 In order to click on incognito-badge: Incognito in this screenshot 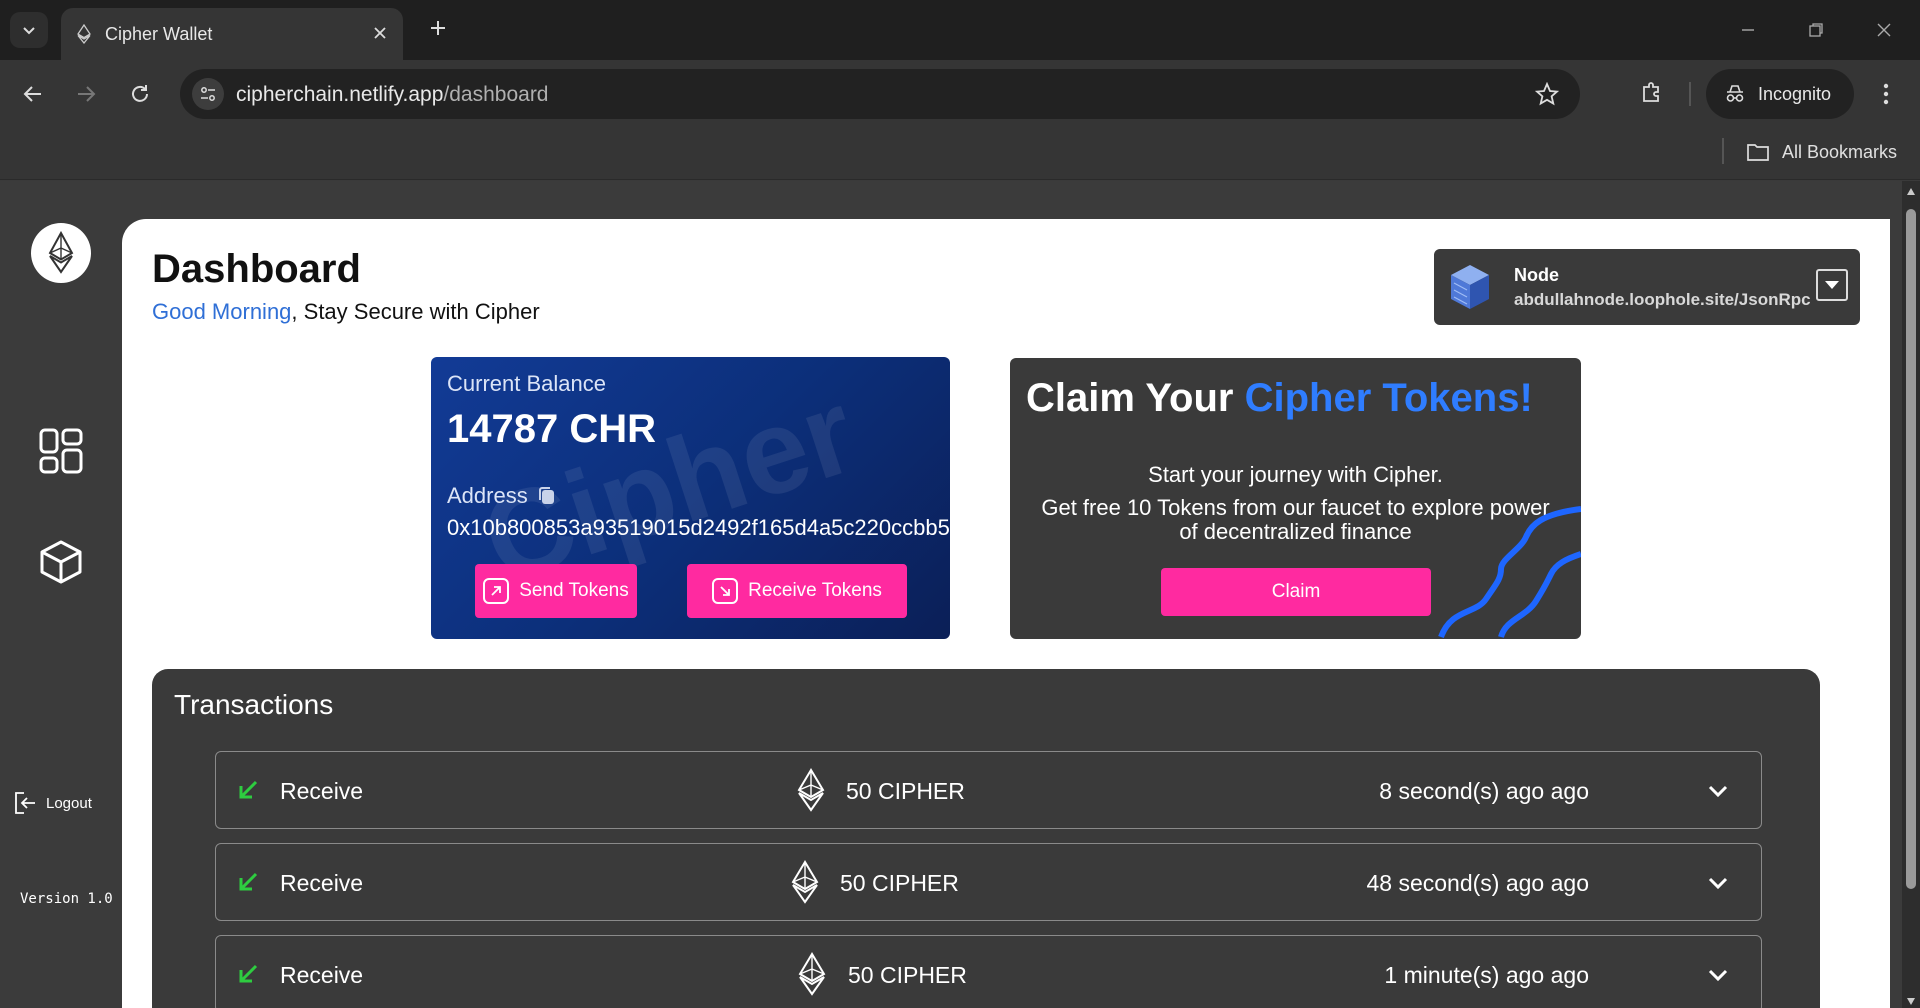, I will do `click(1780, 94)`.